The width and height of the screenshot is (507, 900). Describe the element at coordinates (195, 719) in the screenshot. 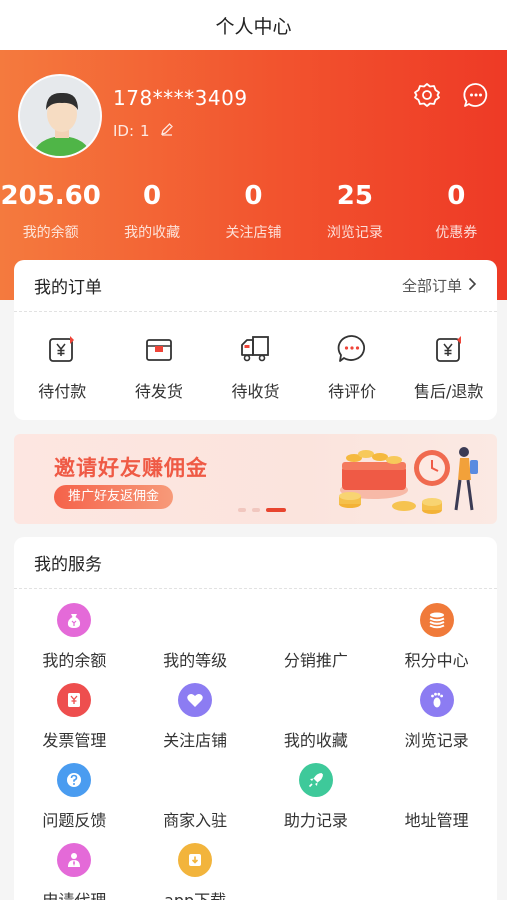

I see `service-followed-shops: 关注店铺` at that location.